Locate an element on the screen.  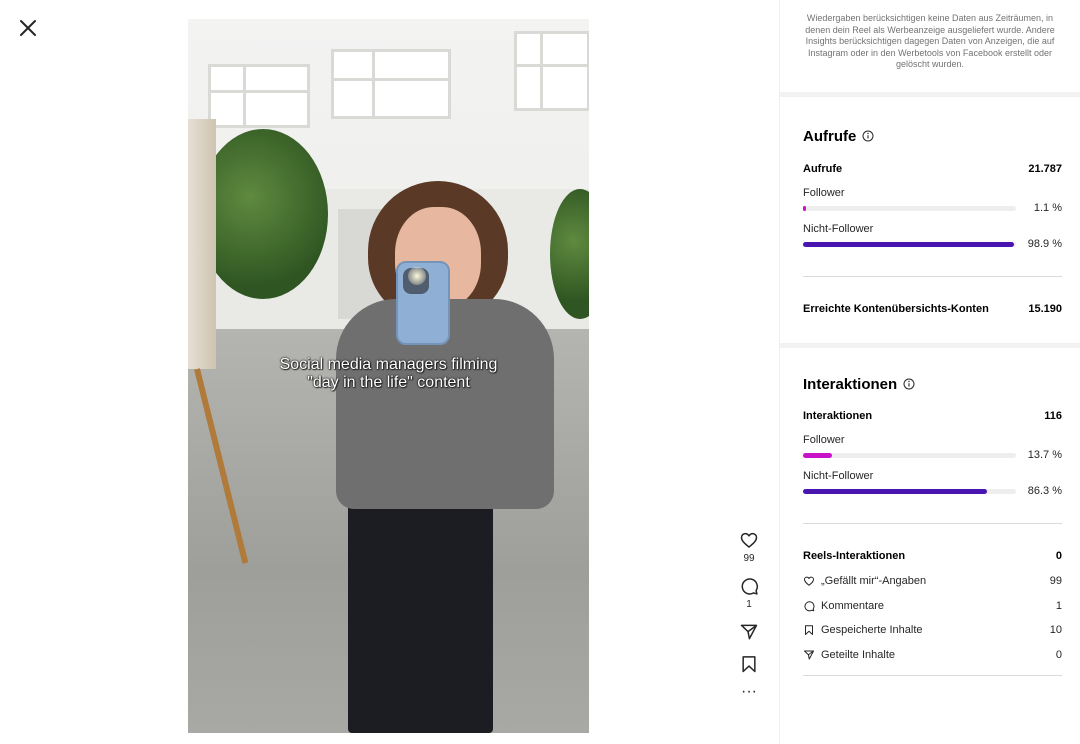
phone-flash is located at coordinates (417, 276).